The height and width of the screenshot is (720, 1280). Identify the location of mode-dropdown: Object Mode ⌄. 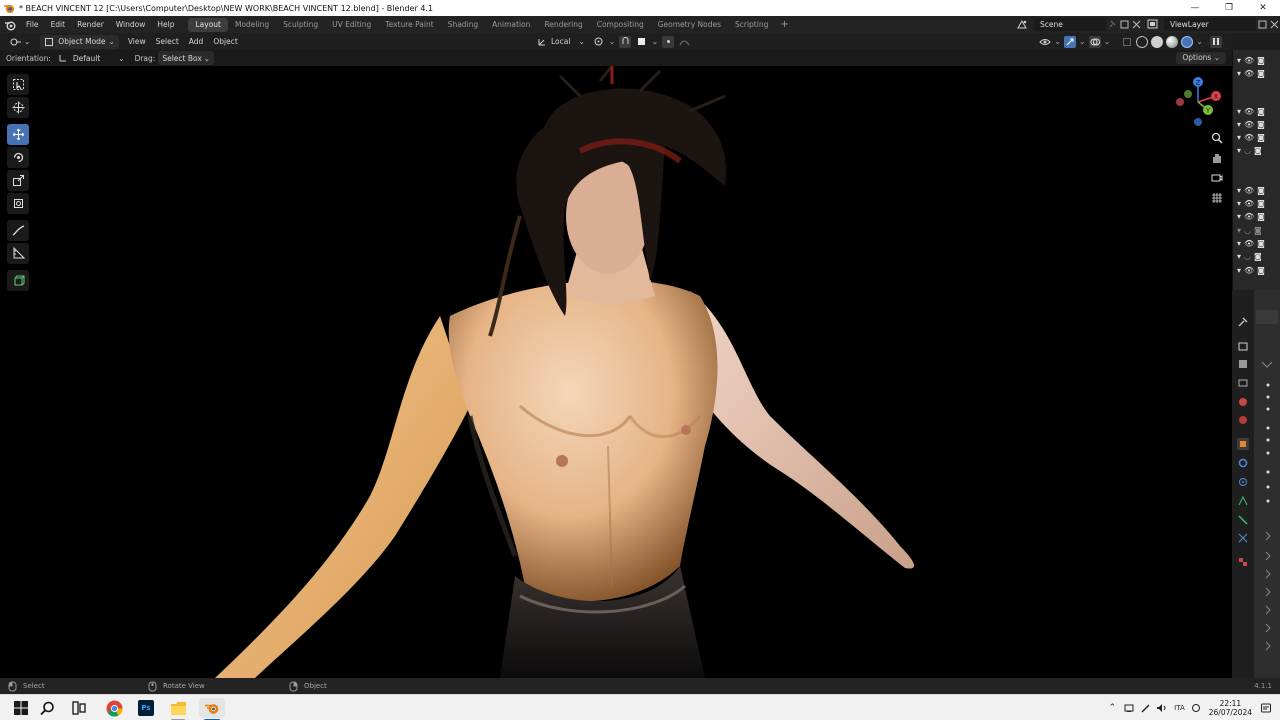
(79, 41).